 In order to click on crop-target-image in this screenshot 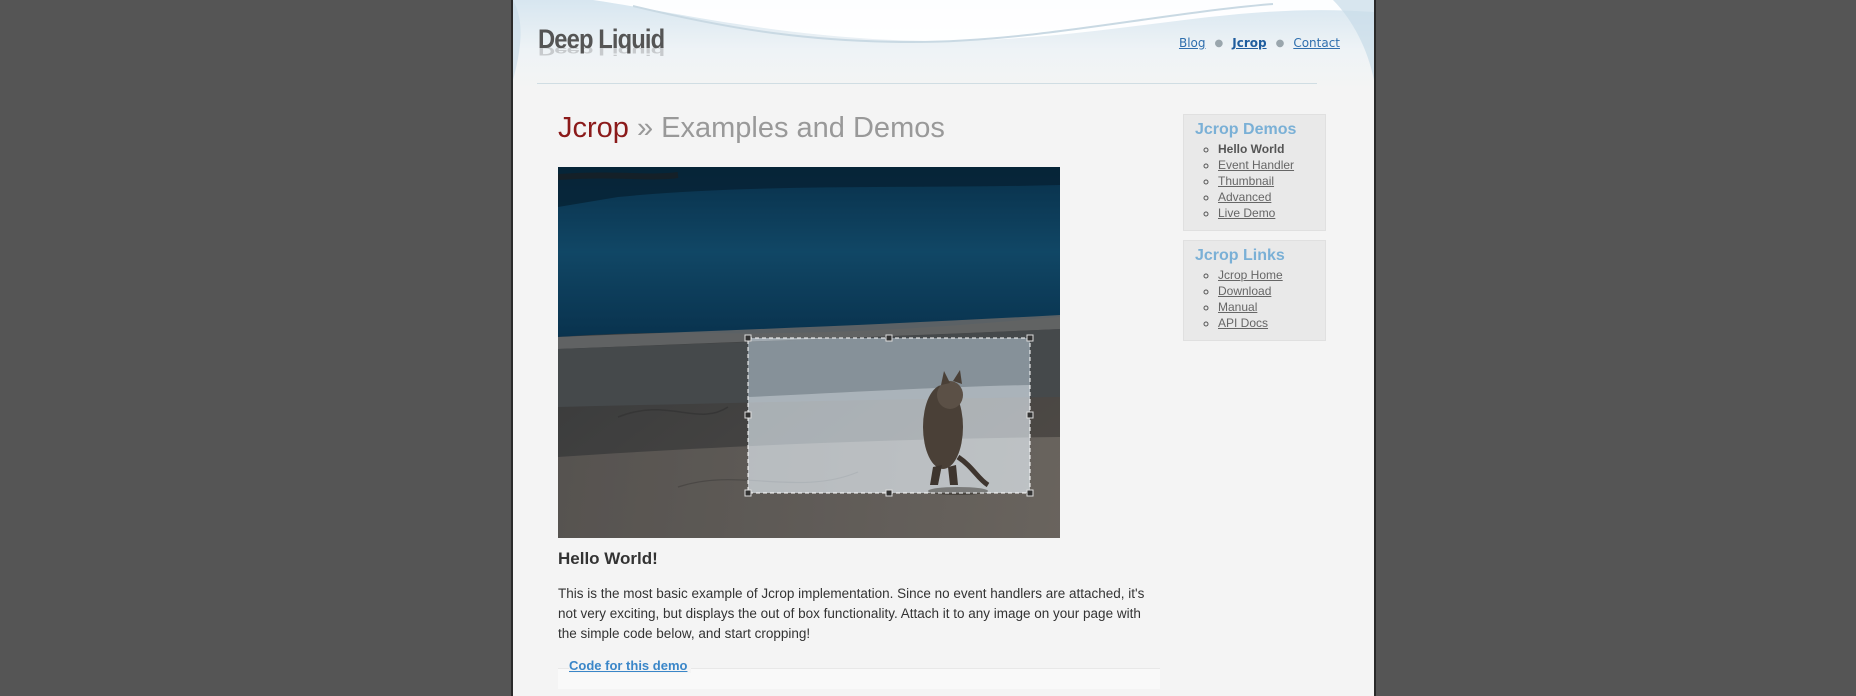, I will do `click(809, 352)`.